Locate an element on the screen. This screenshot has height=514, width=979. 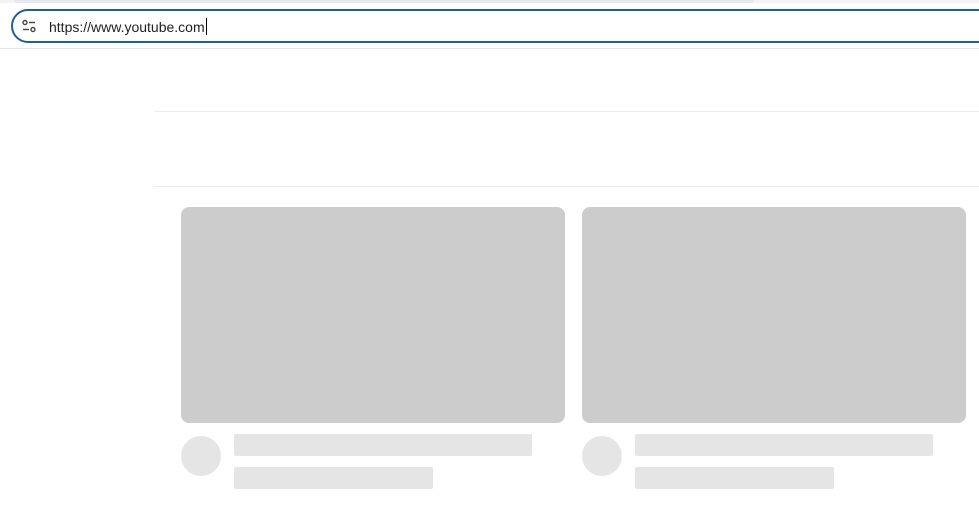
browser-toolbar: https://www.youtube.com is located at coordinates (489, 26).